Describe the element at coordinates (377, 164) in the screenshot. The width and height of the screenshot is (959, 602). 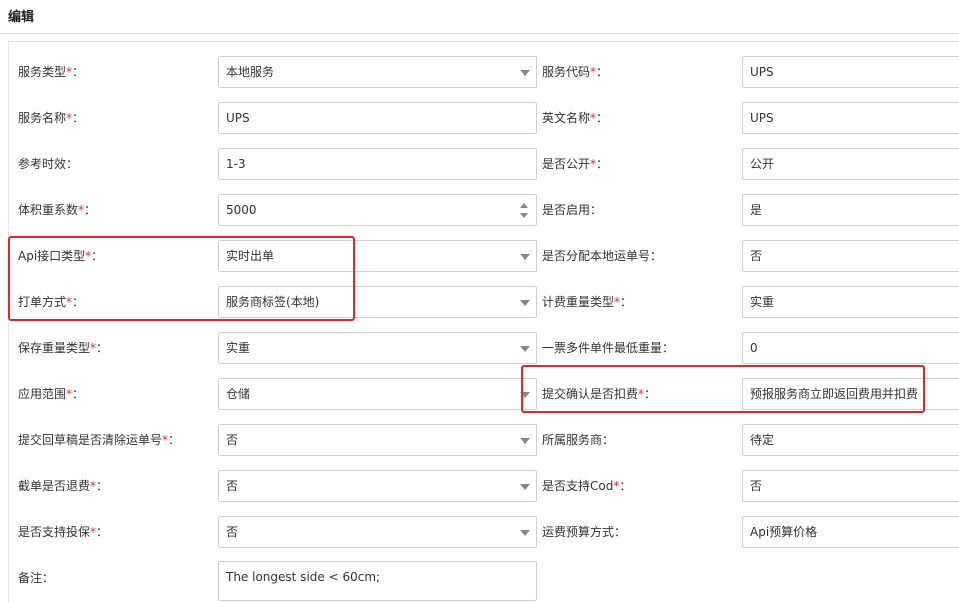
I see `reference-time-input: 1-3` at that location.